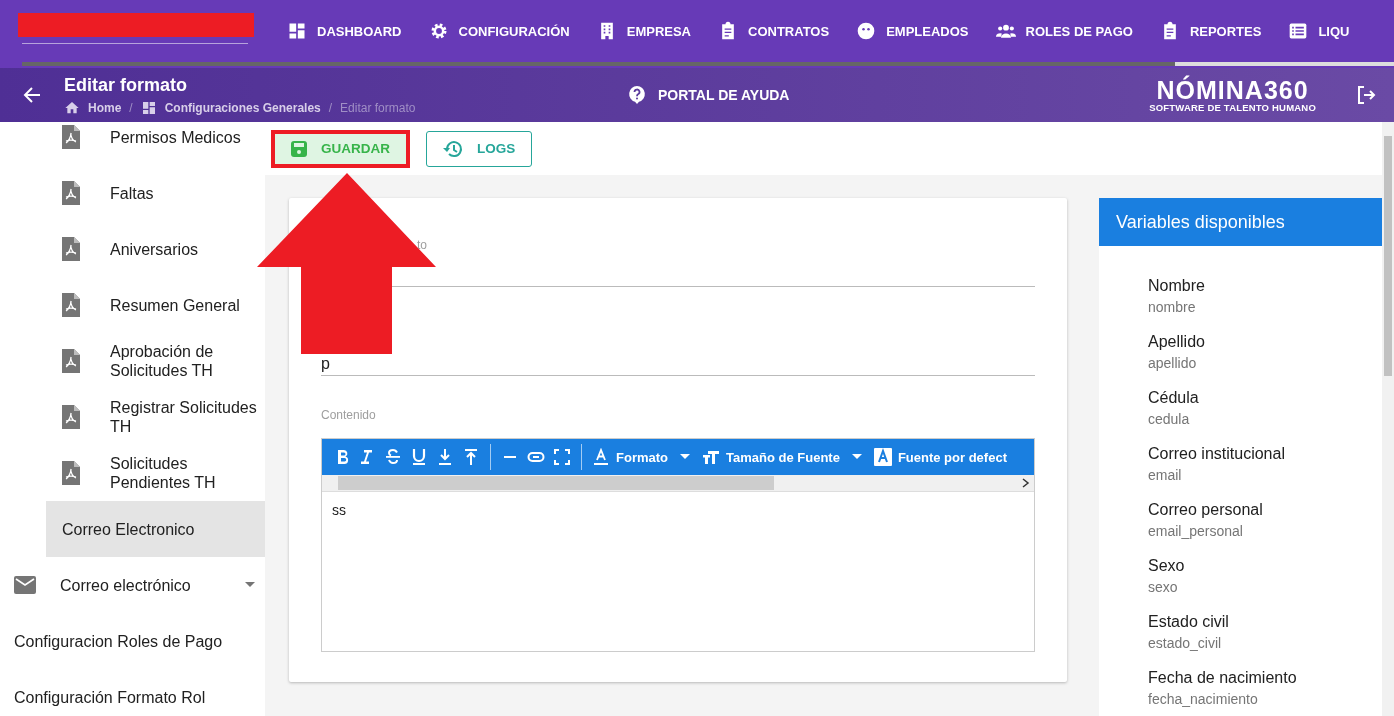  What do you see at coordinates (709, 95) in the screenshot?
I see `help-portal-link: PORTAL DE AYUDA` at bounding box center [709, 95].